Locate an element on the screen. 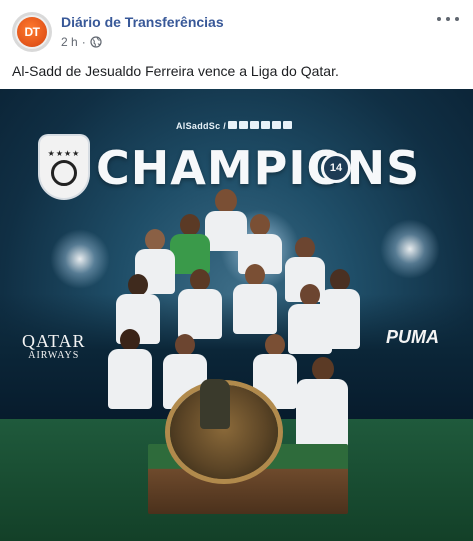 This screenshot has height=541, width=473. post-timestamp: 2 h is located at coordinates (69, 42).